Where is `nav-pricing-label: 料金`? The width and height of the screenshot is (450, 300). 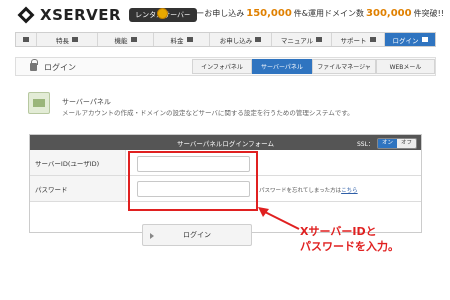 nav-pricing-label: 料金 is located at coordinates (177, 40).